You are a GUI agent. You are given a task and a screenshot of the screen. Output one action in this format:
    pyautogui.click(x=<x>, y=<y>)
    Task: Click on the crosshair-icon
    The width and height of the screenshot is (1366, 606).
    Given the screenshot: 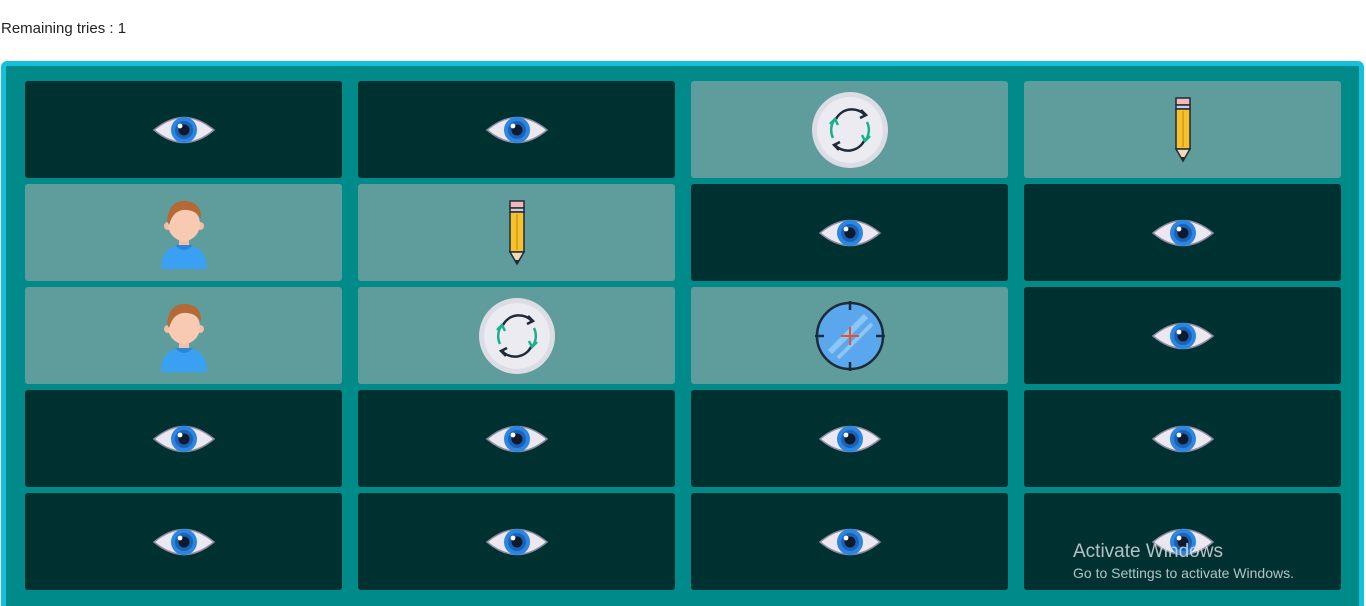 What is the action you would take?
    pyautogui.click(x=850, y=336)
    